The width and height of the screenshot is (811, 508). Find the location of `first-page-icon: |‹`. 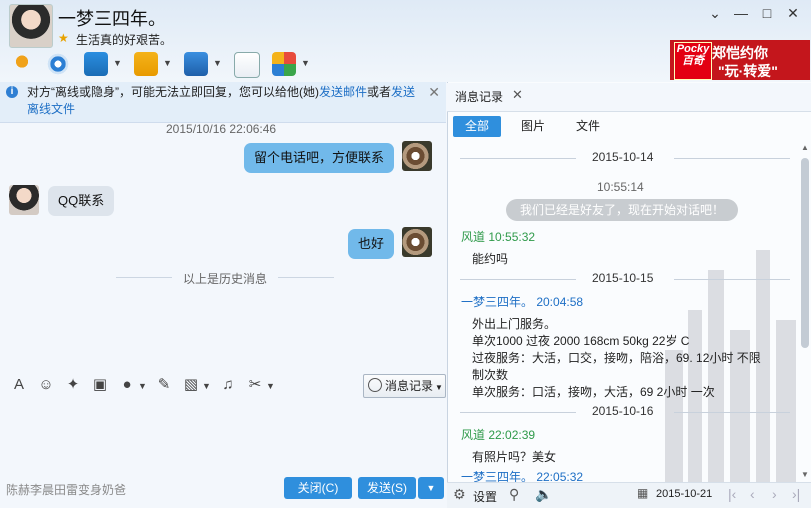

first-page-icon: |‹ is located at coordinates (732, 494).